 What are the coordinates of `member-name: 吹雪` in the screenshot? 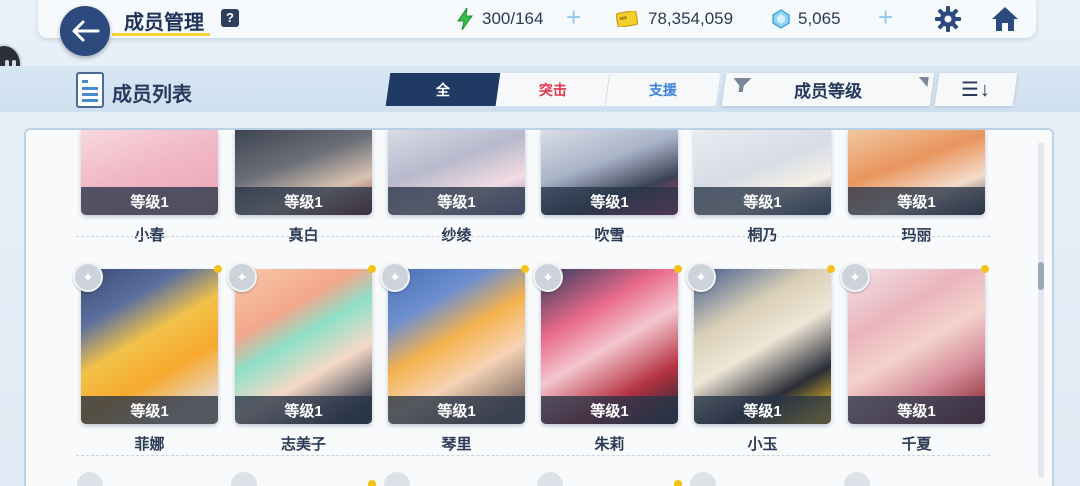 It's located at (609, 235).